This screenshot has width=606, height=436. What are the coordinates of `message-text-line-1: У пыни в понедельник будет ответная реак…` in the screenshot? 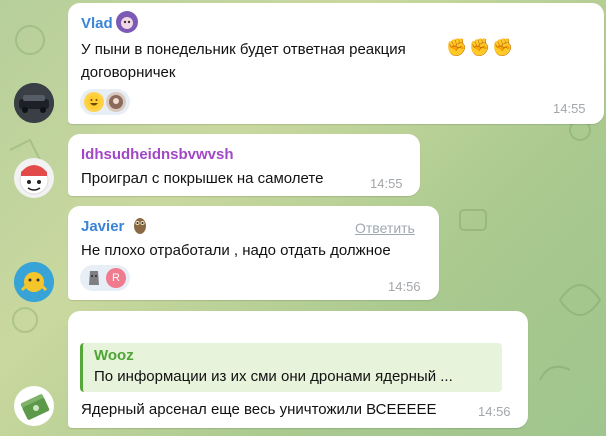 It's located at (243, 49).